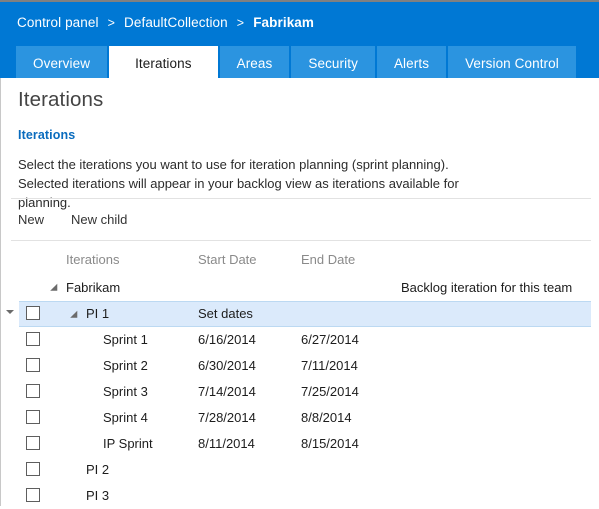 This screenshot has width=599, height=509. Describe the element at coordinates (487, 287) in the screenshot. I see `backlog-iteration-note: Backlog iteration for this team` at that location.